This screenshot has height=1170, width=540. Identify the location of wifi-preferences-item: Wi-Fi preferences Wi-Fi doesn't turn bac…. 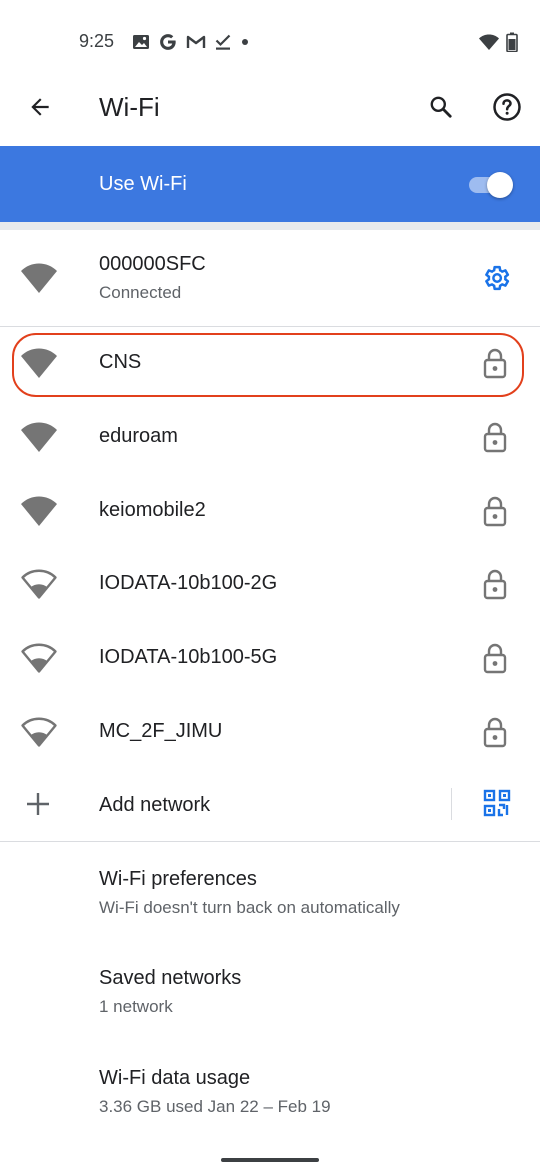
(270, 908).